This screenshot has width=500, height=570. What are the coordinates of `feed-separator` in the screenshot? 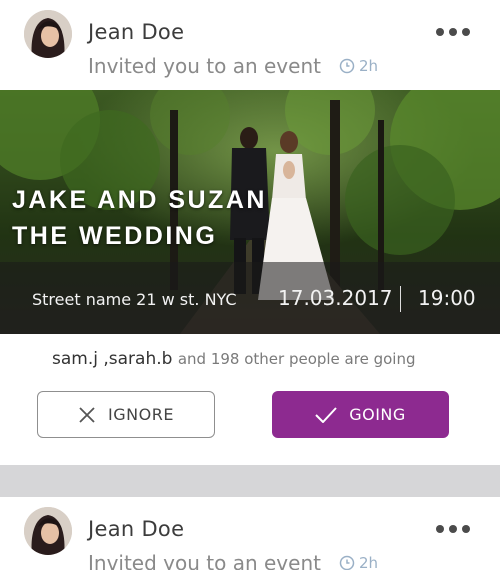 It's located at (250, 481).